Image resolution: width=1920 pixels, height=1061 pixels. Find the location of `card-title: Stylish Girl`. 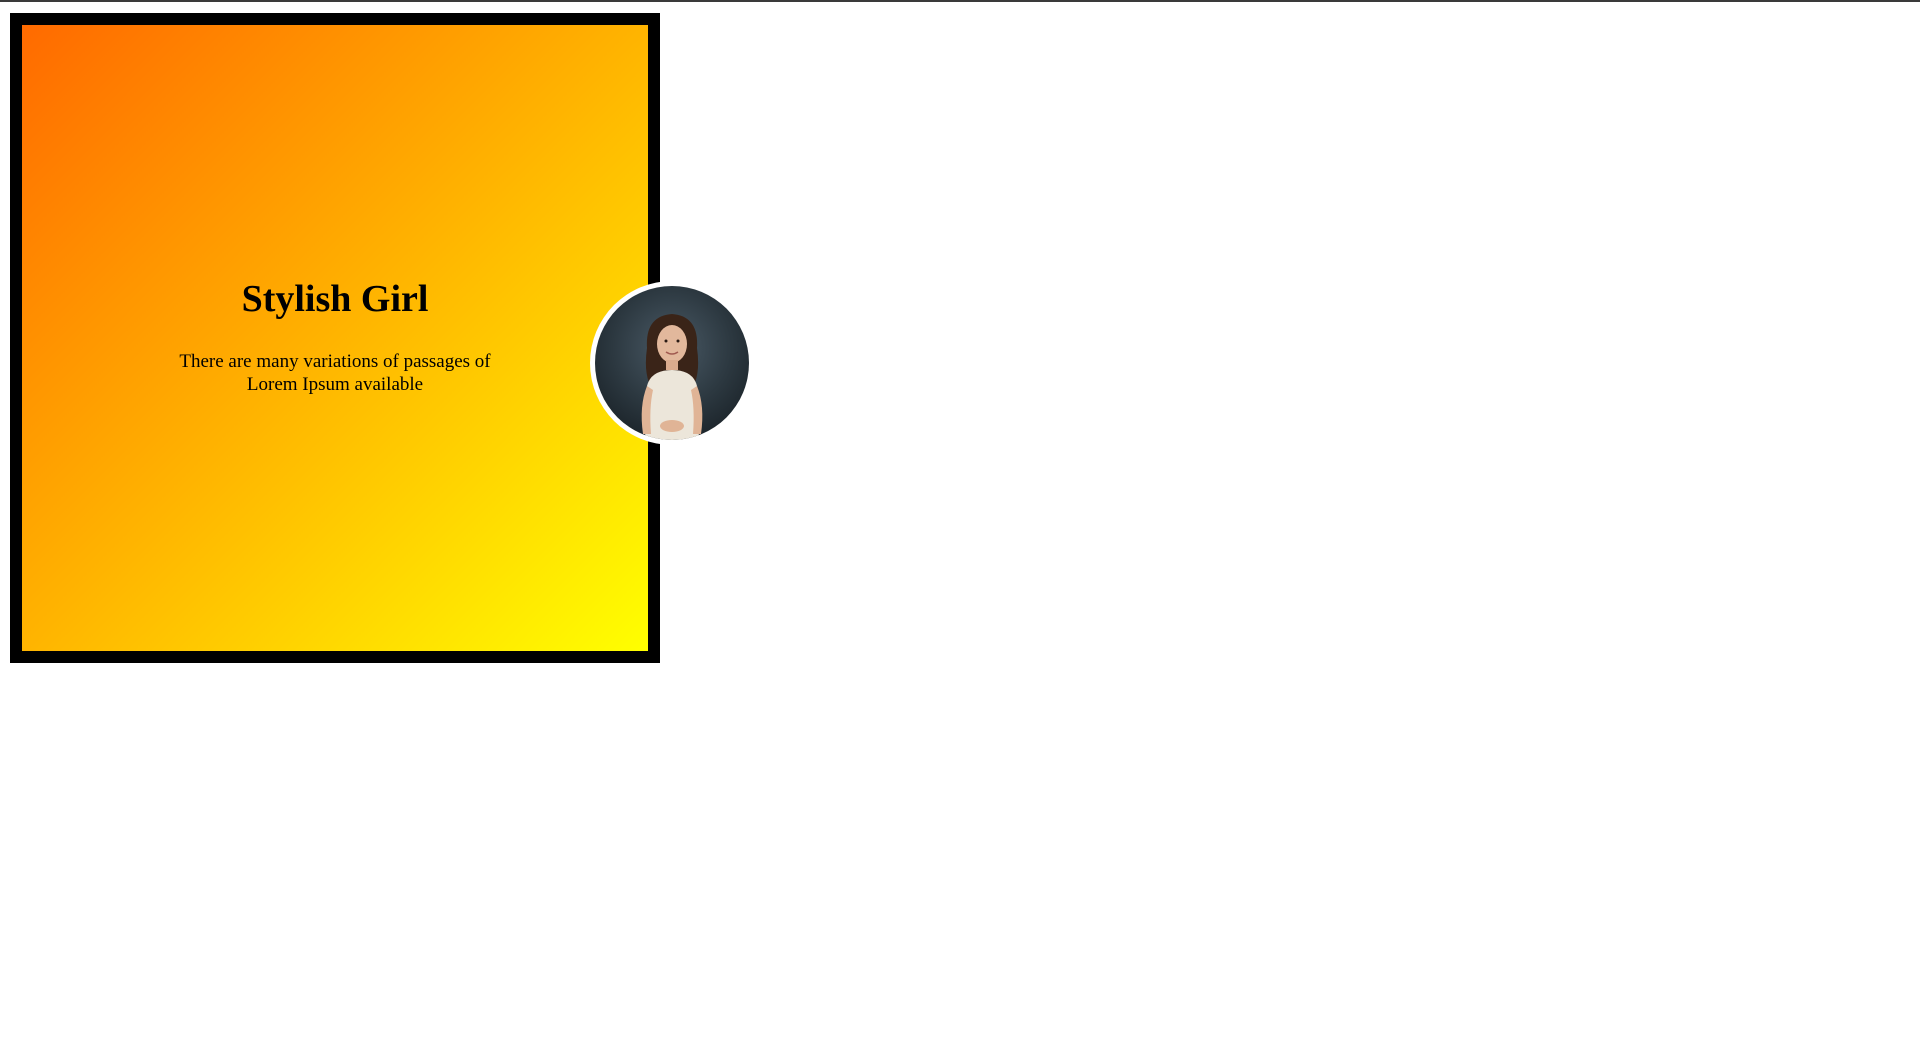

card-title: Stylish Girl is located at coordinates (335, 299).